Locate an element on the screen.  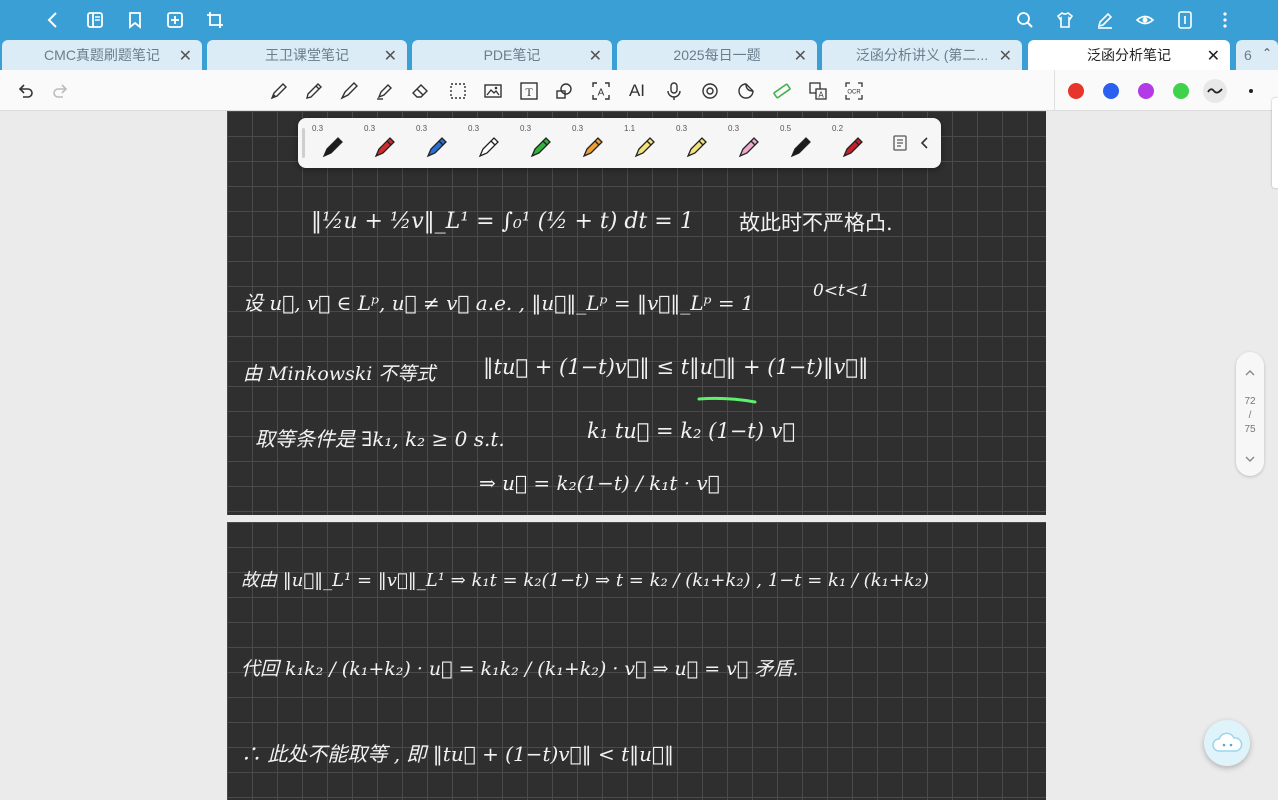
cloud-icon is located at coordinates (1227, 742).